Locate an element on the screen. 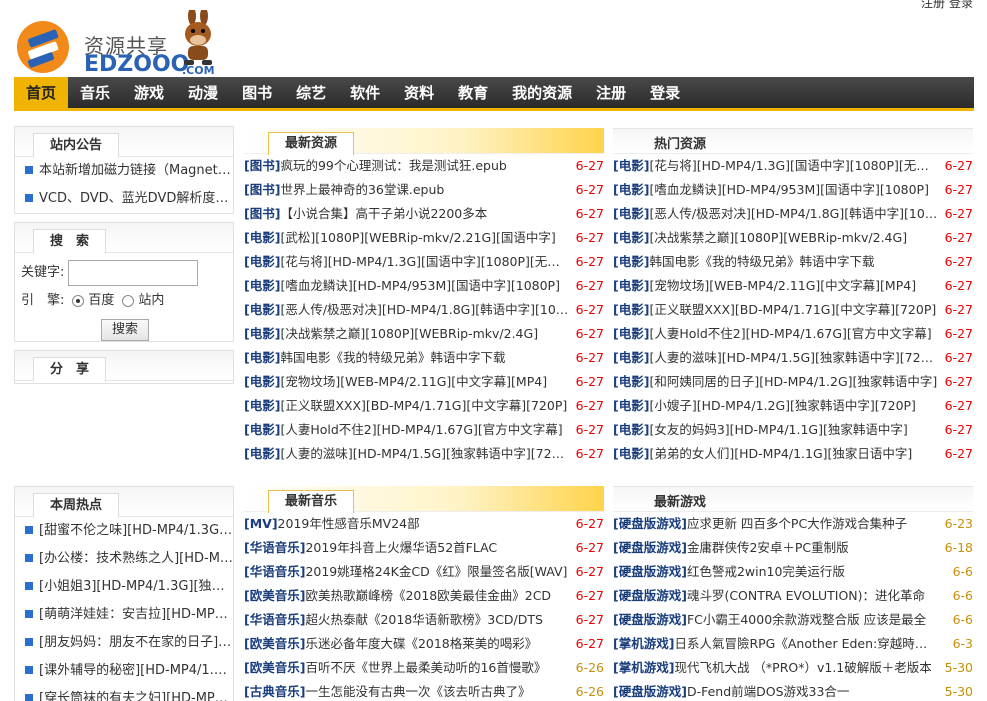 The width and height of the screenshot is (987, 701). nav-variety: 综艺 is located at coordinates (311, 92).